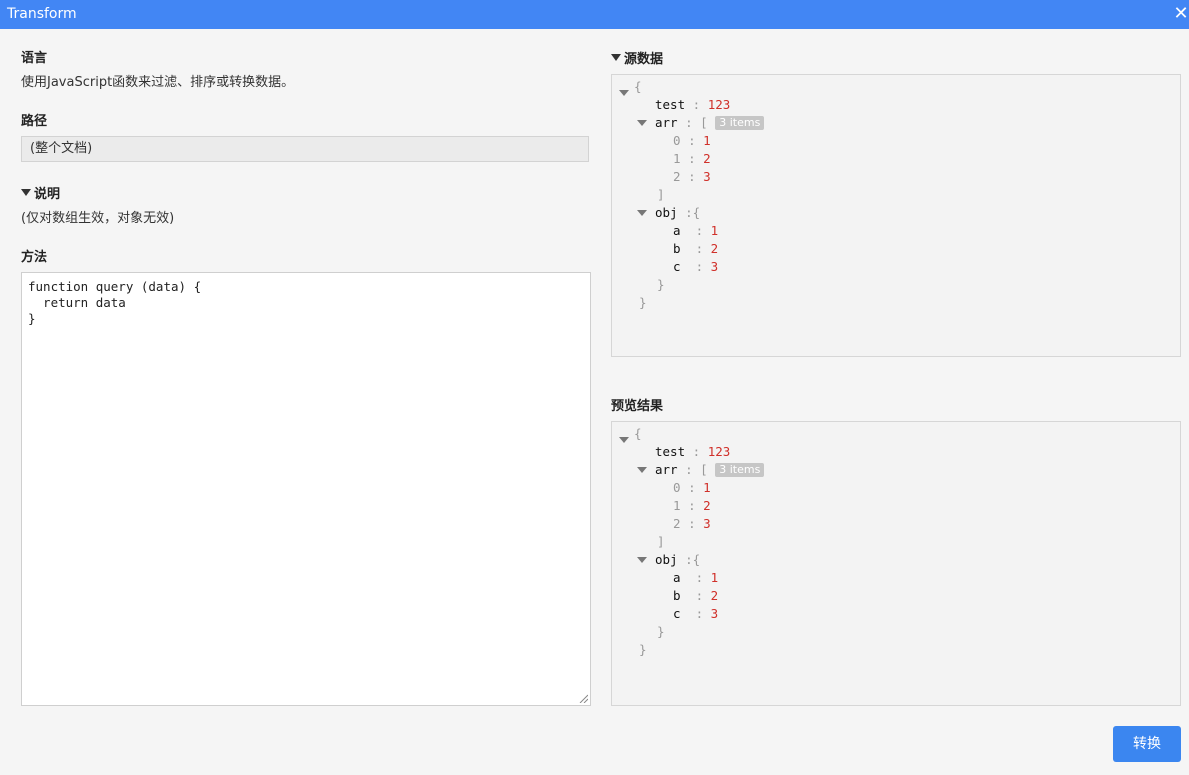  I want to click on note-toggle: 说明, so click(40, 195).